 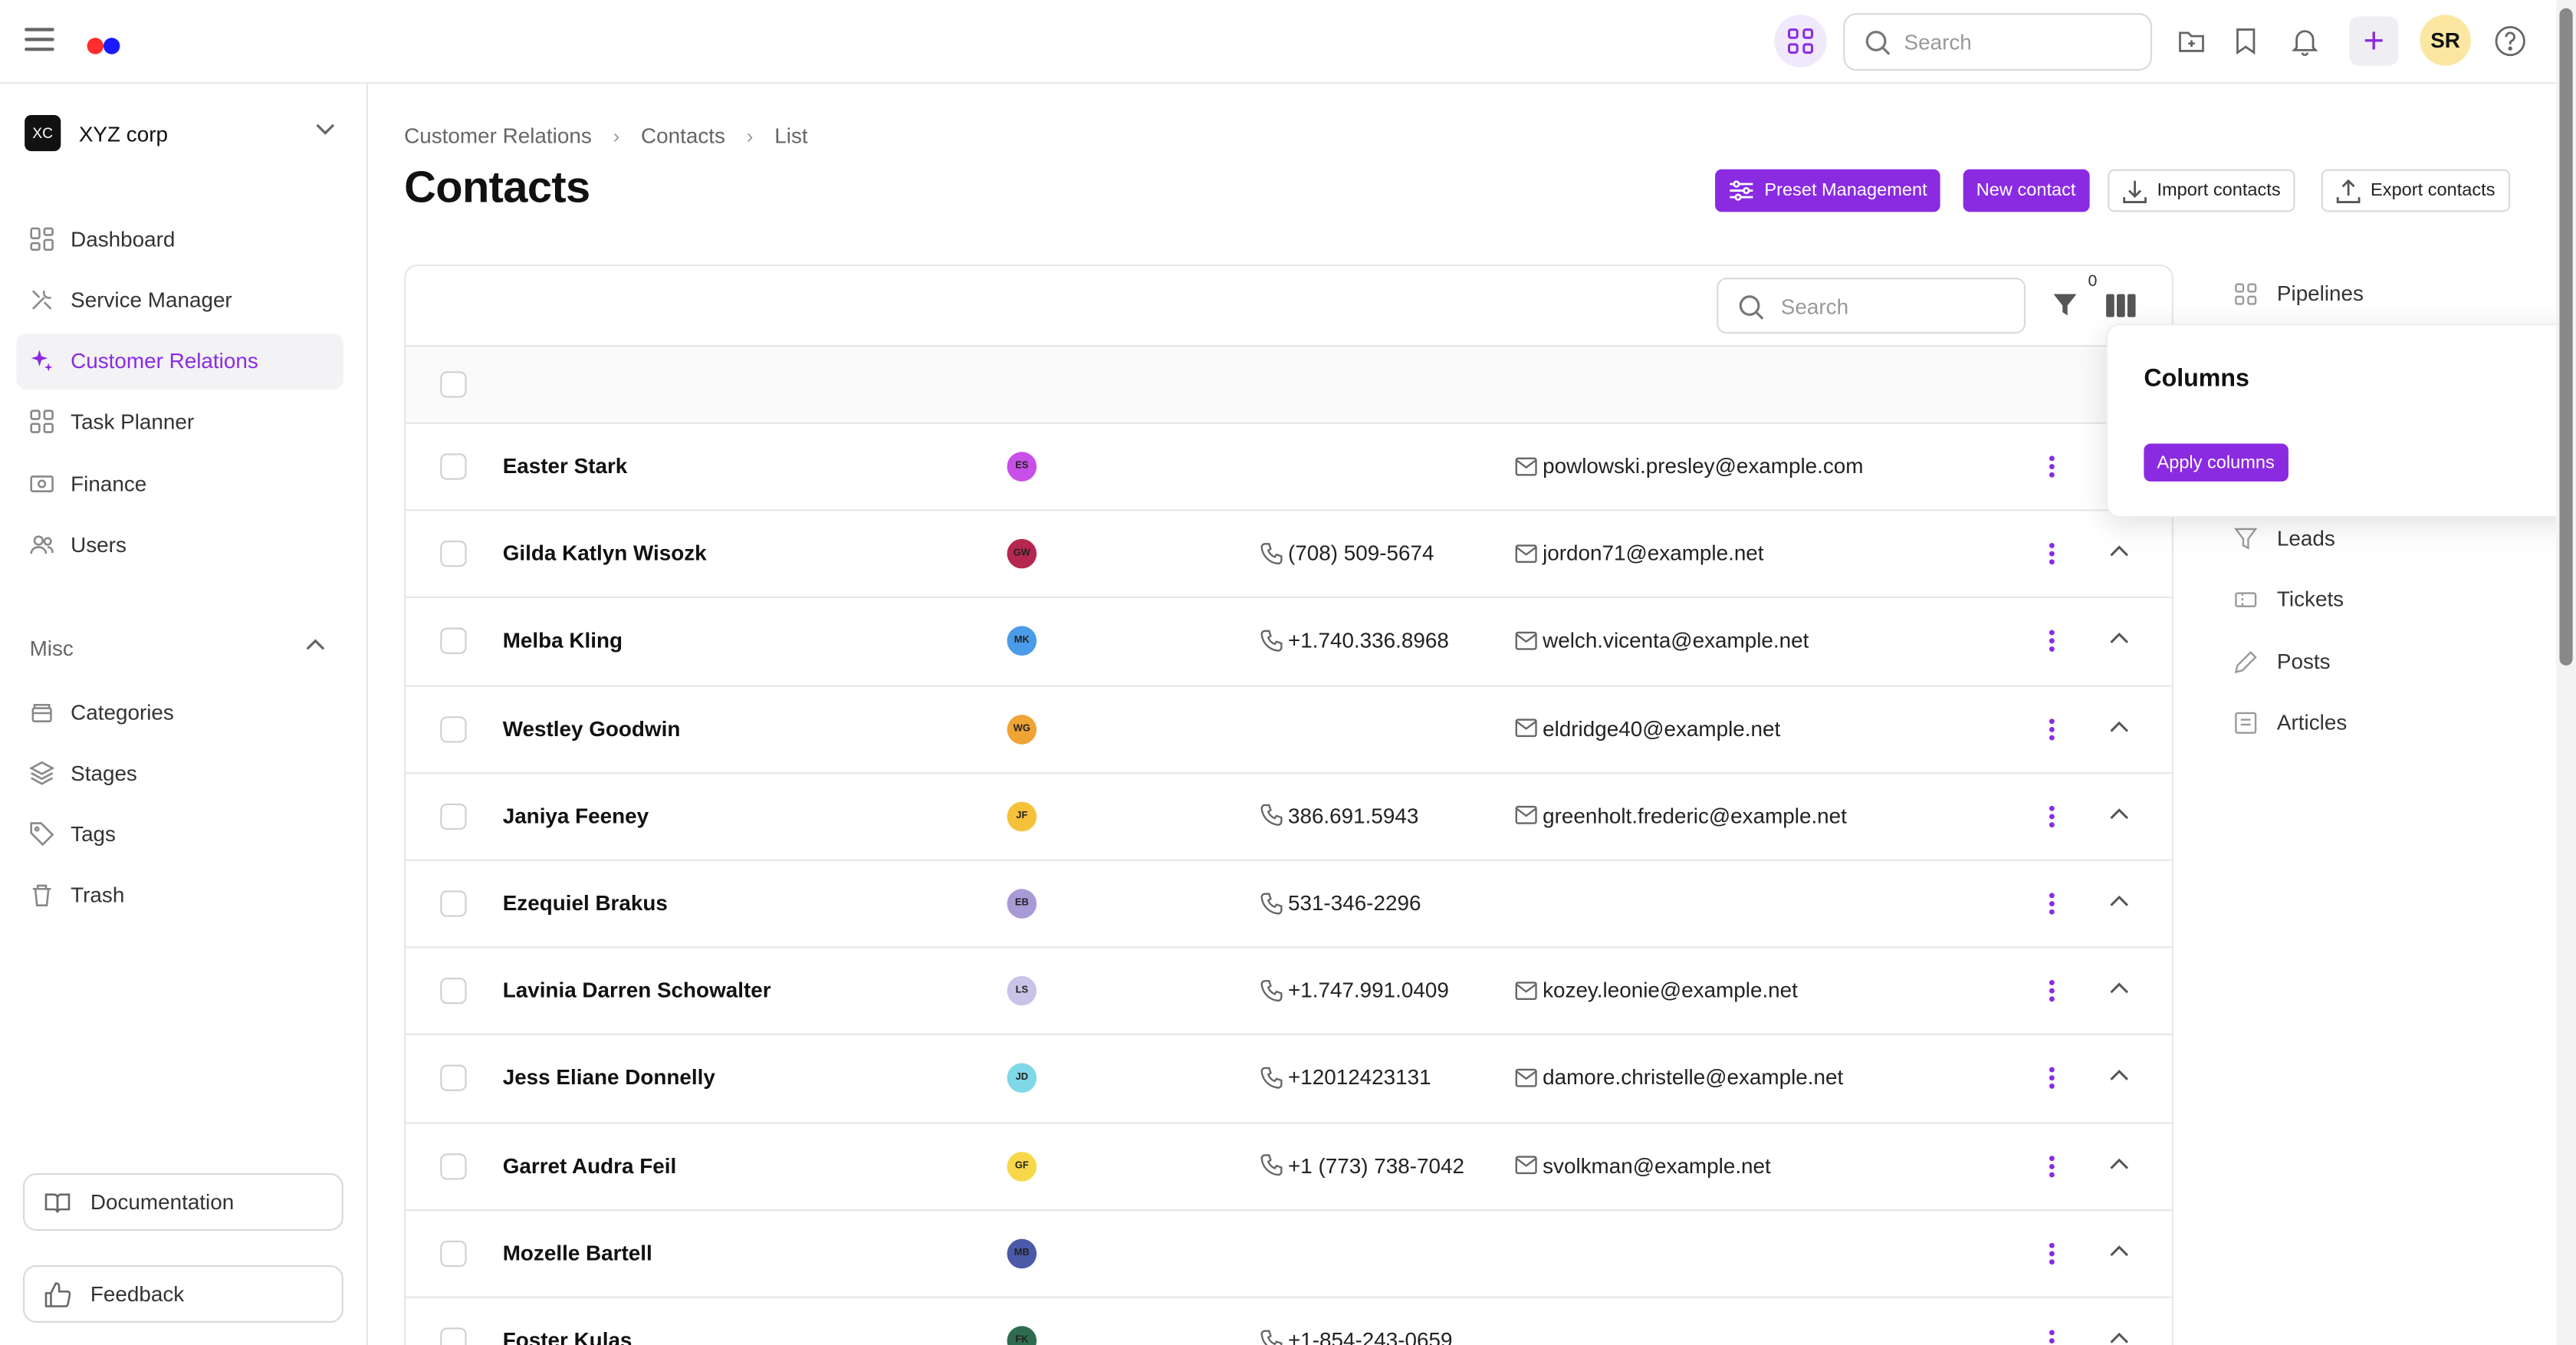 I want to click on feedback-button: Feedback, so click(x=182, y=1293).